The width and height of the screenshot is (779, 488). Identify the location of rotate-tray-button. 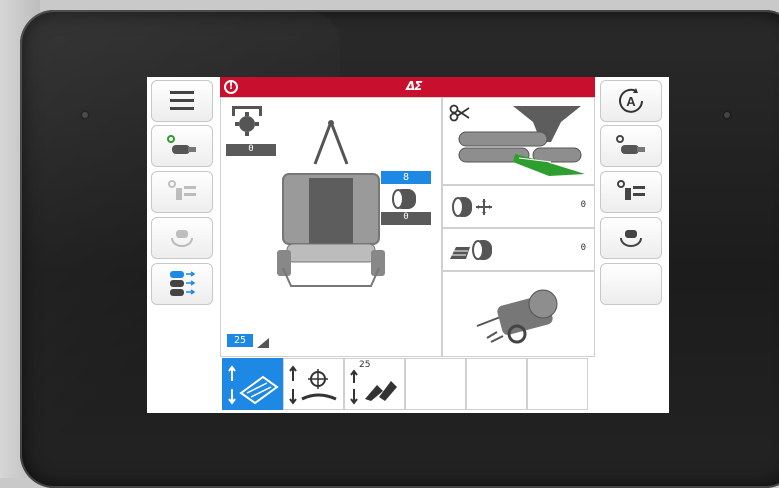
(182, 238).